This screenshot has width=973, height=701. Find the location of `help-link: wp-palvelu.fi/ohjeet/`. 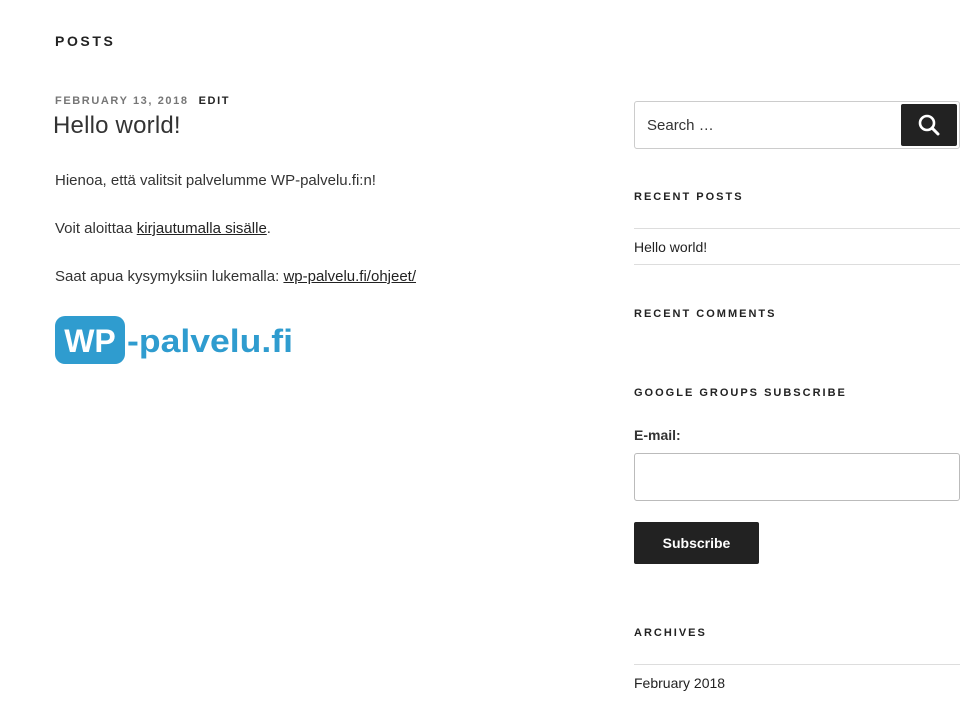

help-link: wp-palvelu.fi/ohjeet/ is located at coordinates (349, 276).